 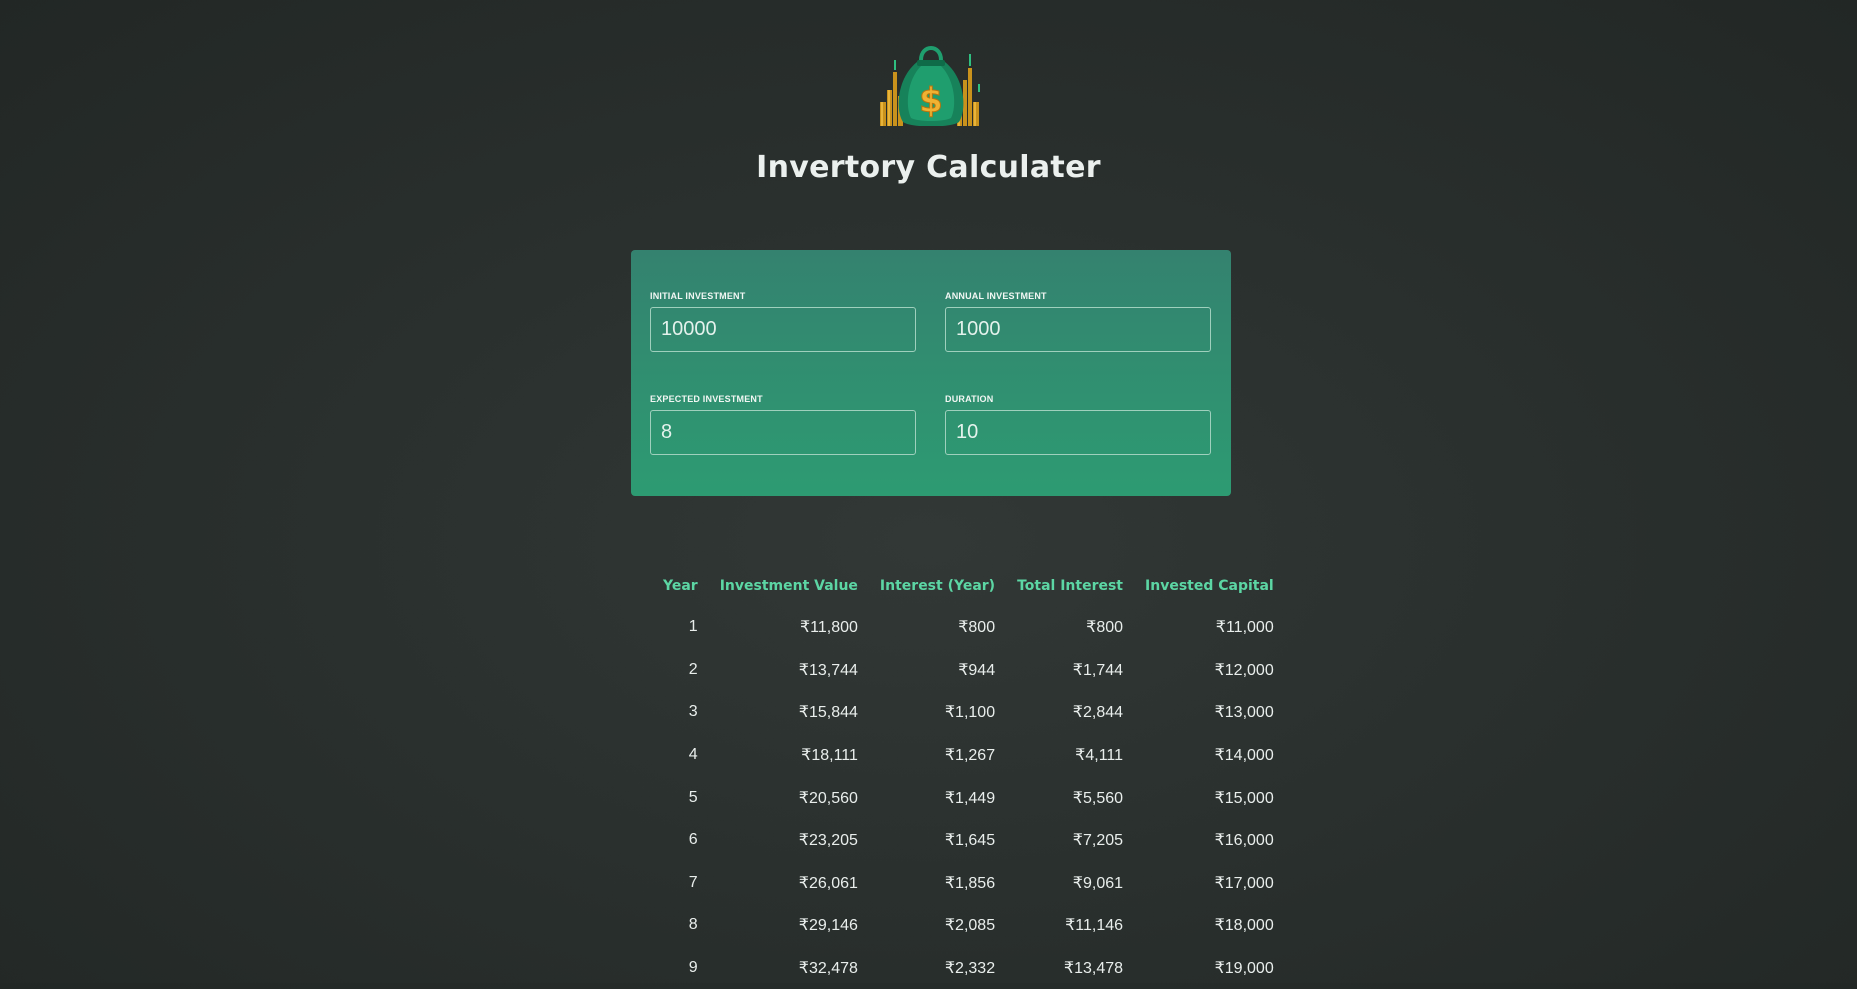 What do you see at coordinates (828, 798) in the screenshot?
I see `cell-investment-value: ₹20,560` at bounding box center [828, 798].